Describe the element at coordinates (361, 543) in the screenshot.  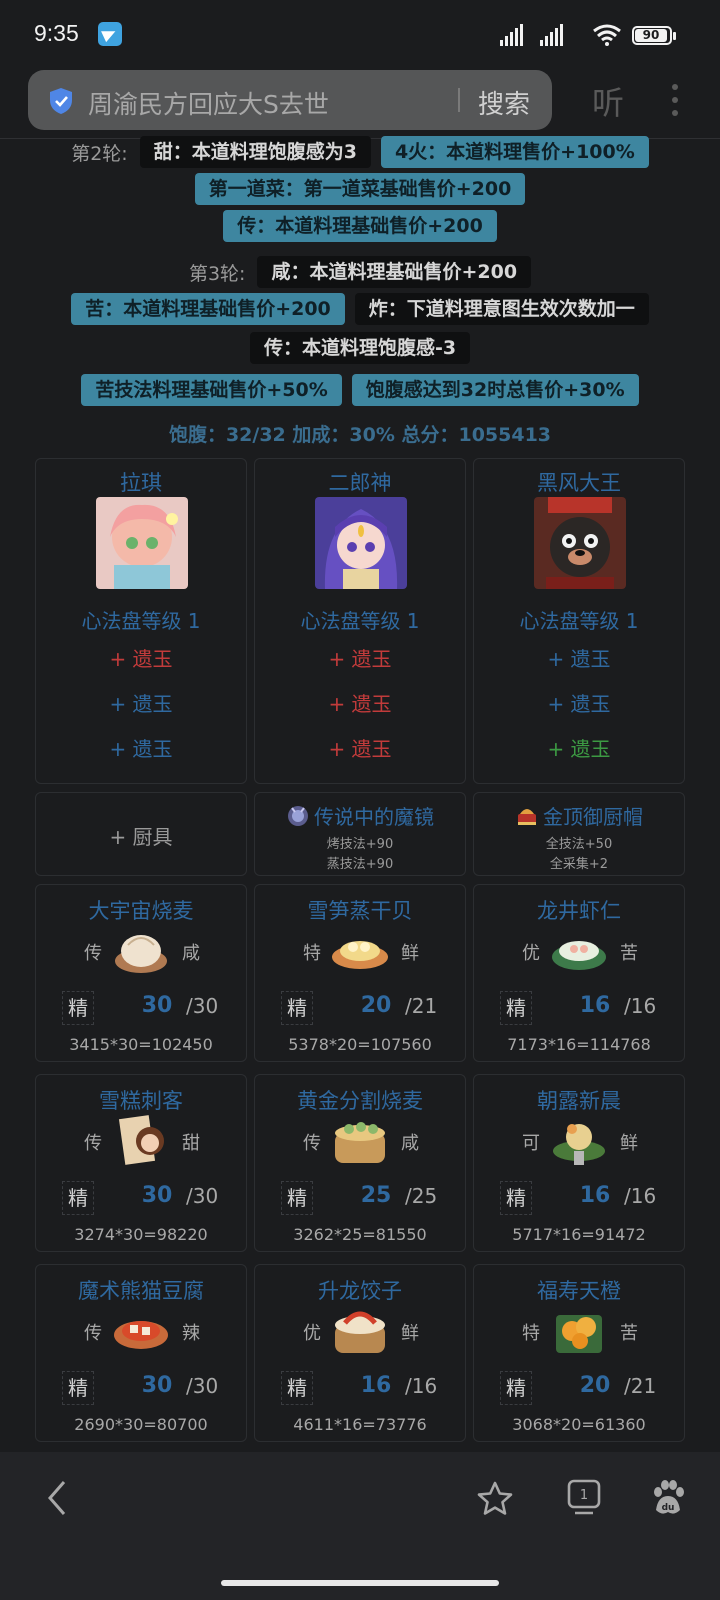
I see `chef-portrait-erlang` at that location.